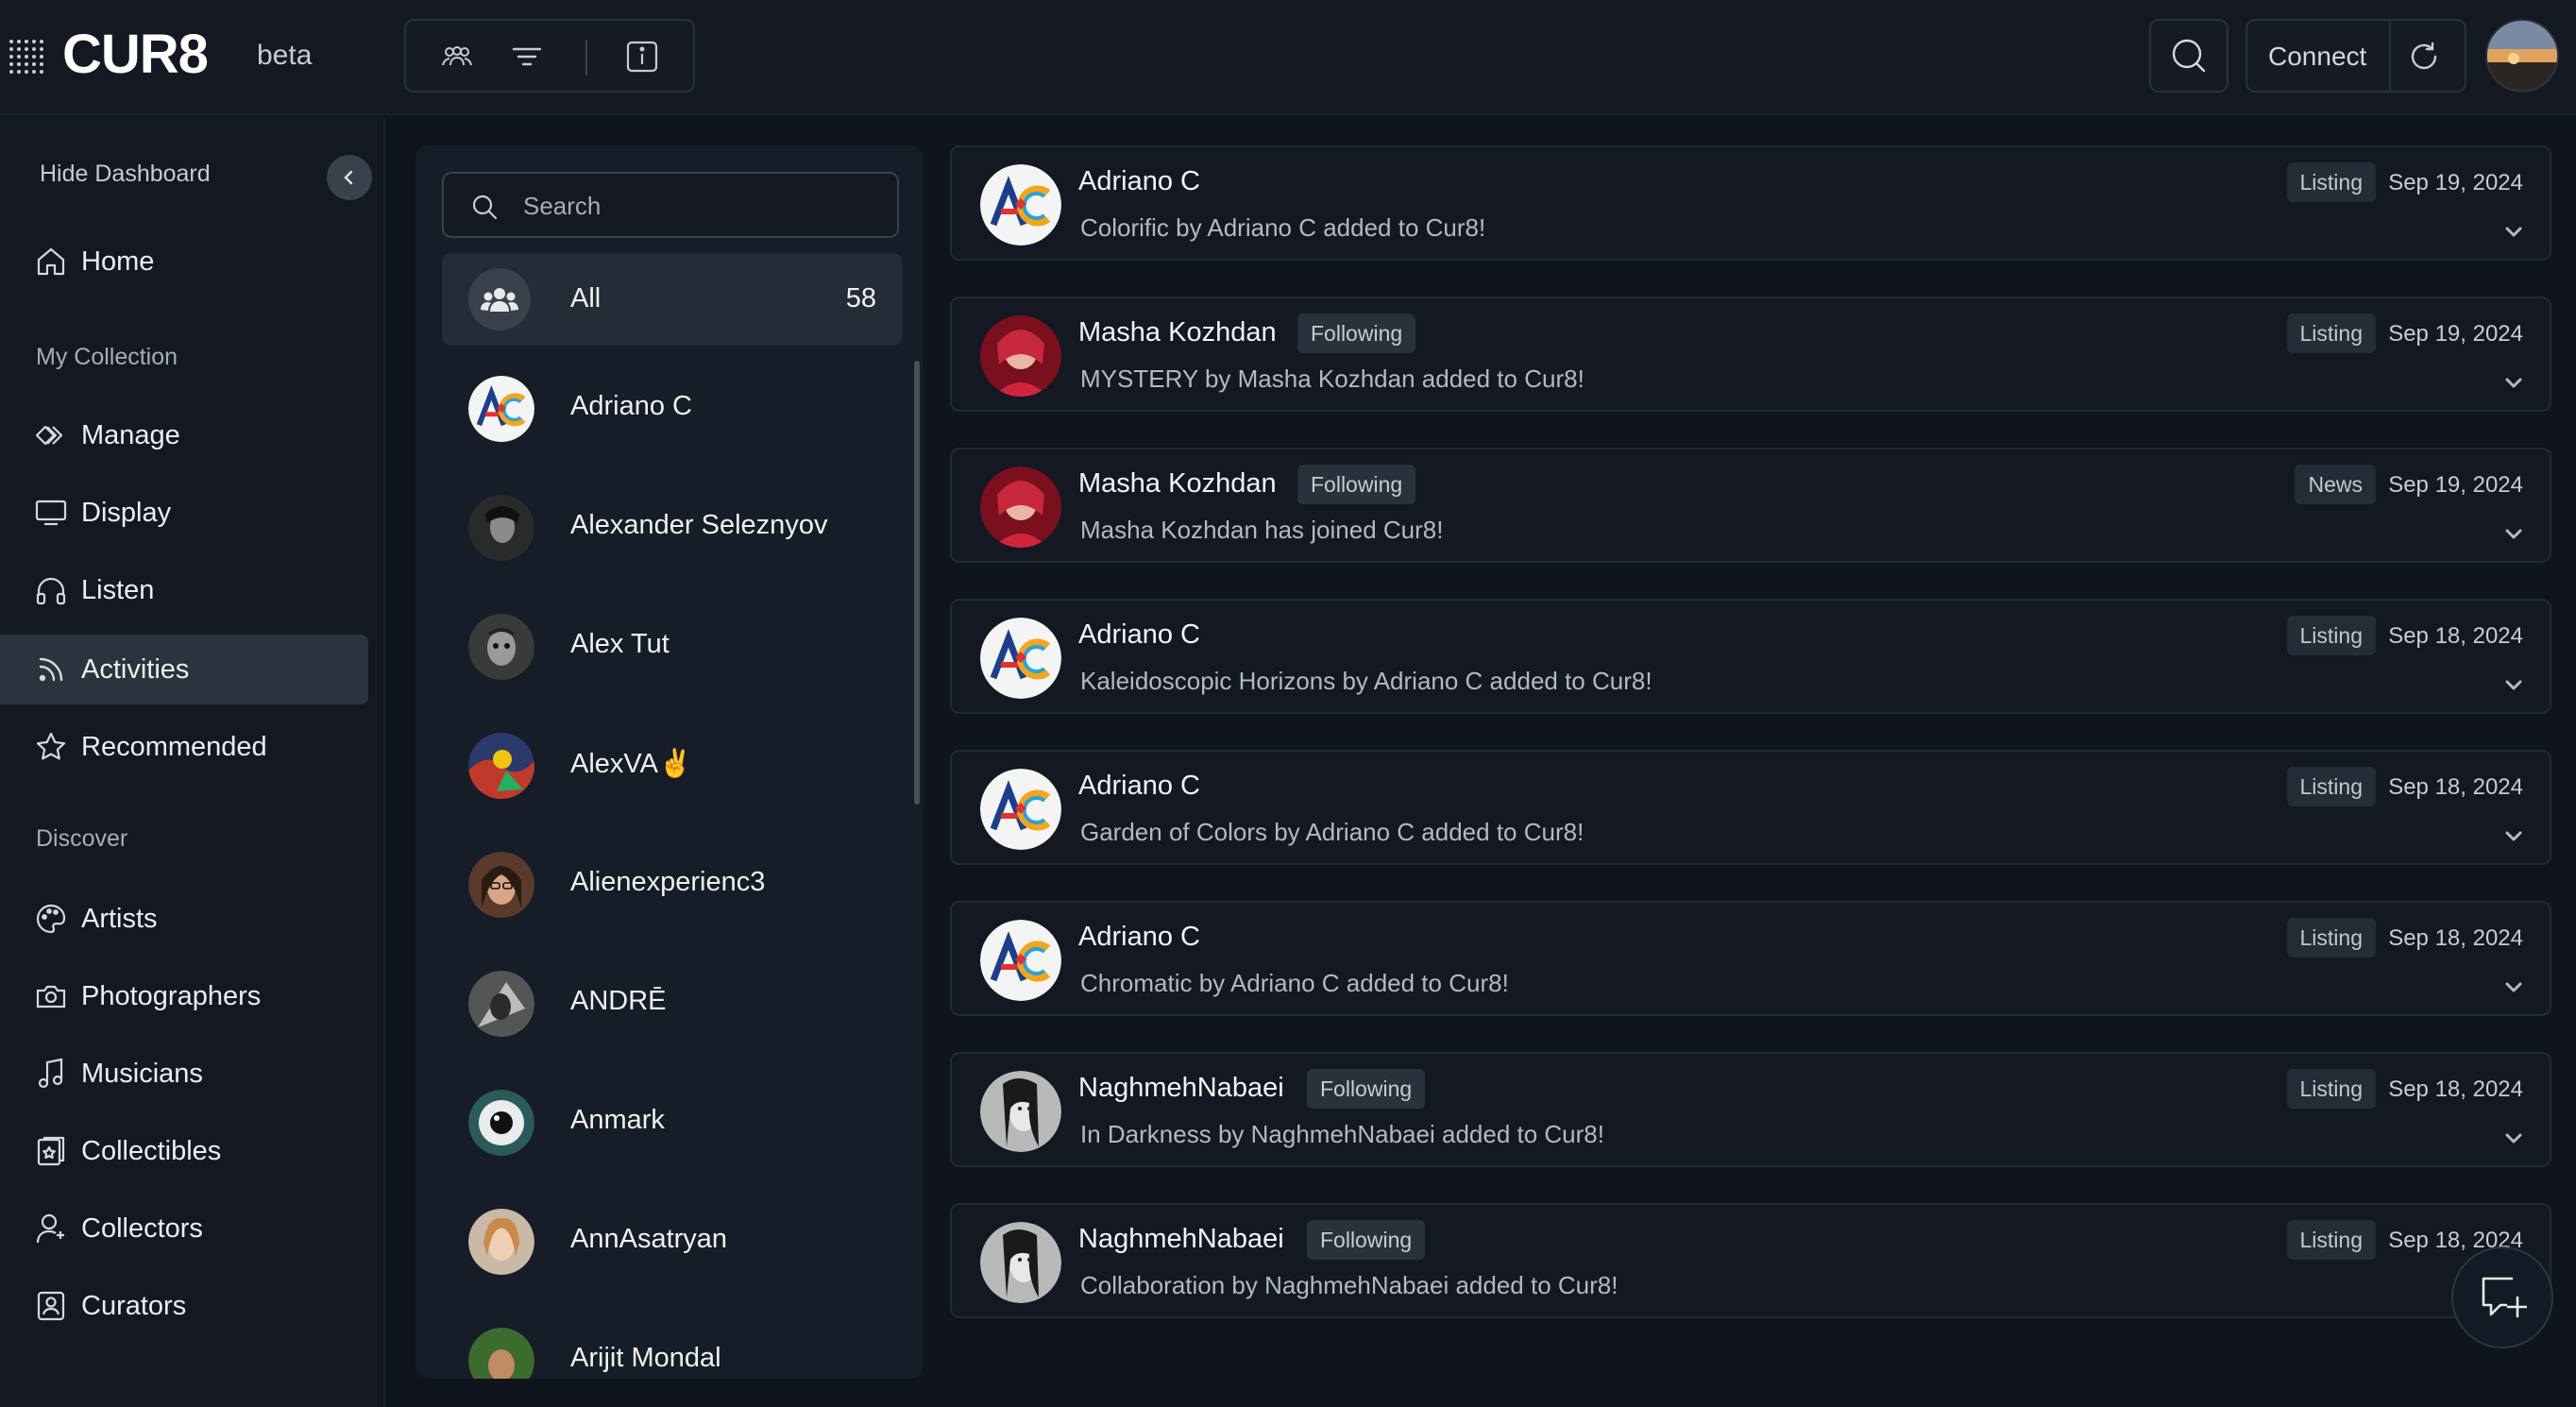 This screenshot has height=1407, width=2576. What do you see at coordinates (457, 56) in the screenshot?
I see `people-view-button` at bounding box center [457, 56].